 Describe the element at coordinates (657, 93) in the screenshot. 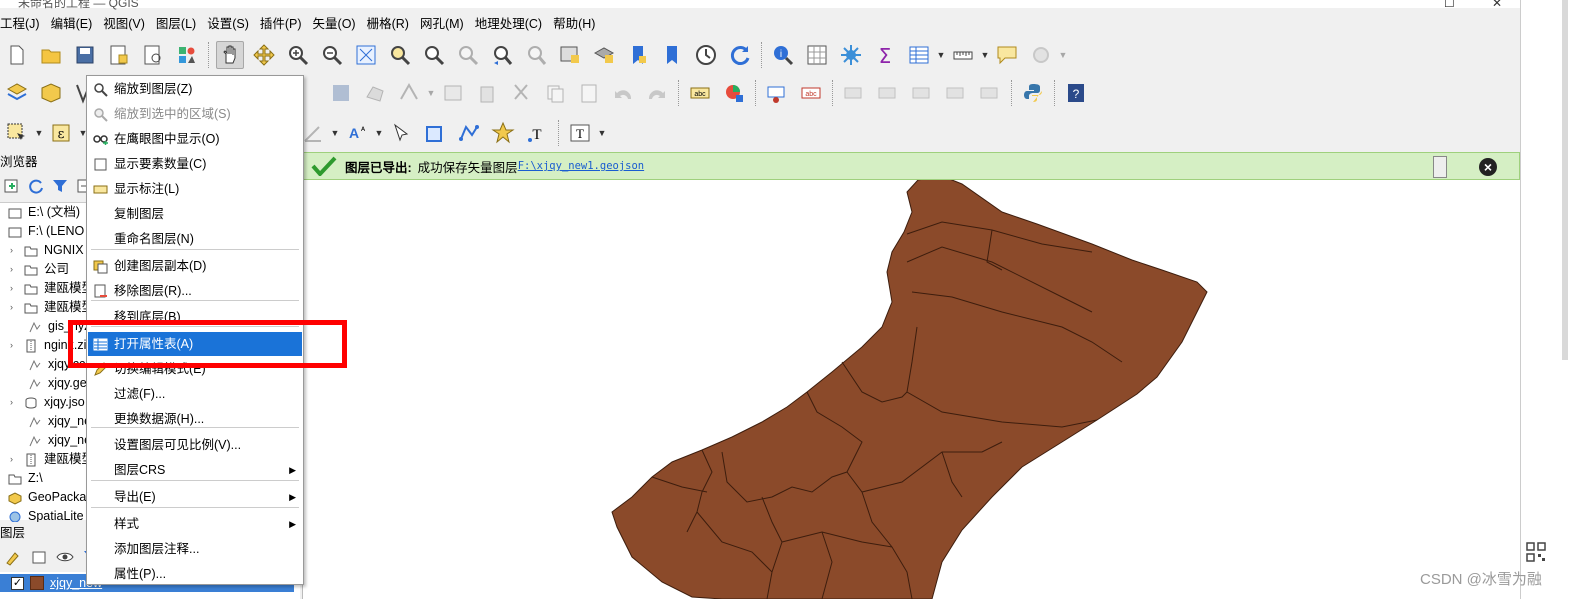

I see `redo-icon` at that location.